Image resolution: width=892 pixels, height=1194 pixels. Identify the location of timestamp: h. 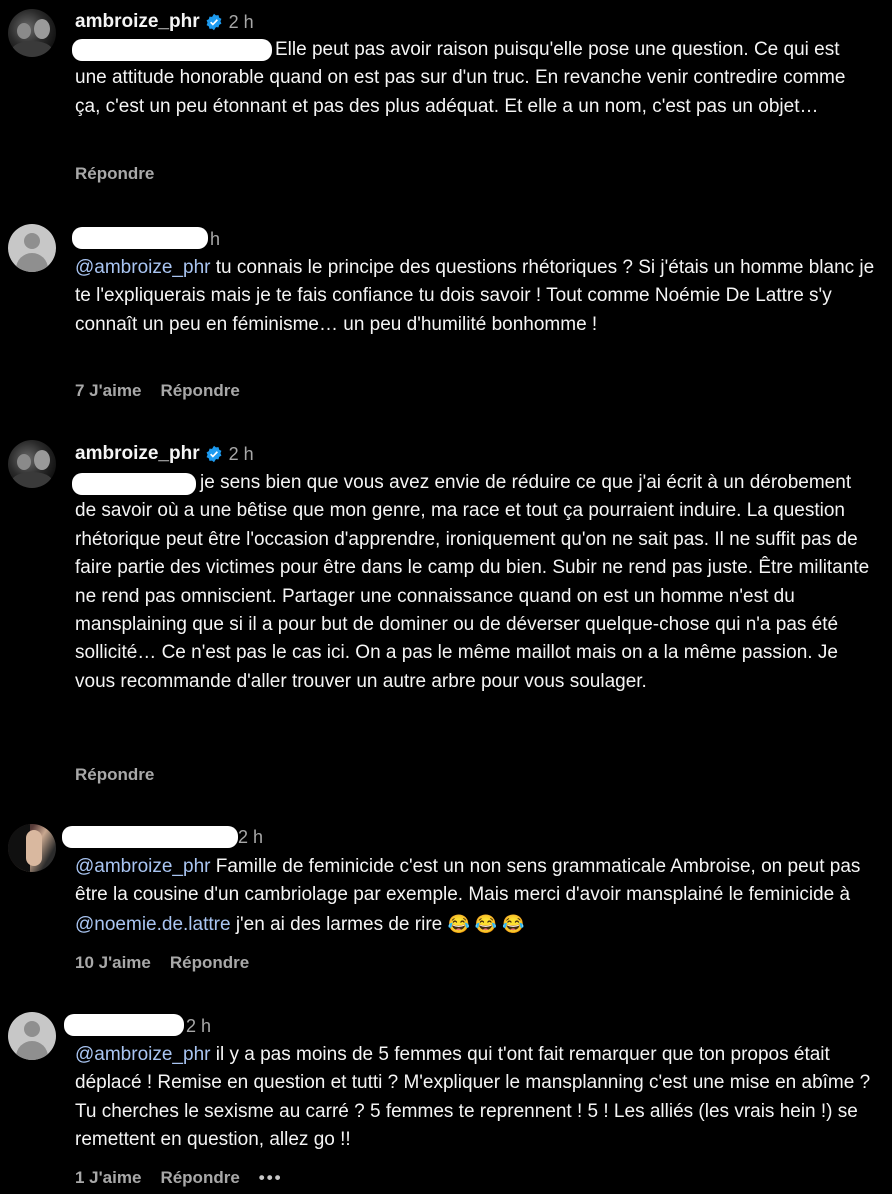
(215, 238).